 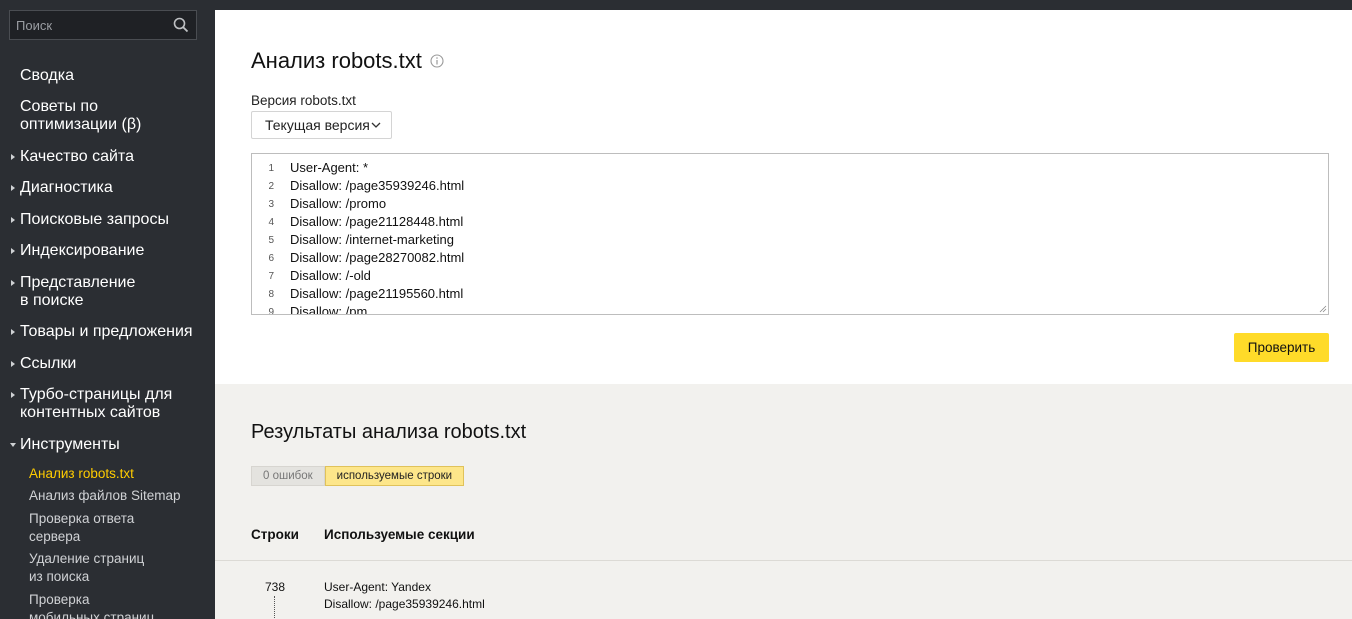 I want to click on version-select: Текущая версия, so click(x=321, y=125).